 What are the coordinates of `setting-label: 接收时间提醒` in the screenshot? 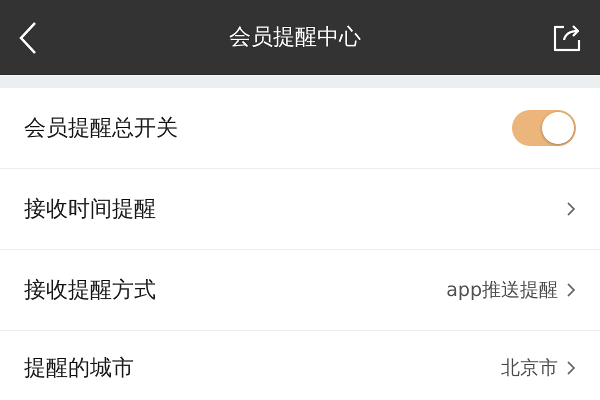 It's located at (90, 210).